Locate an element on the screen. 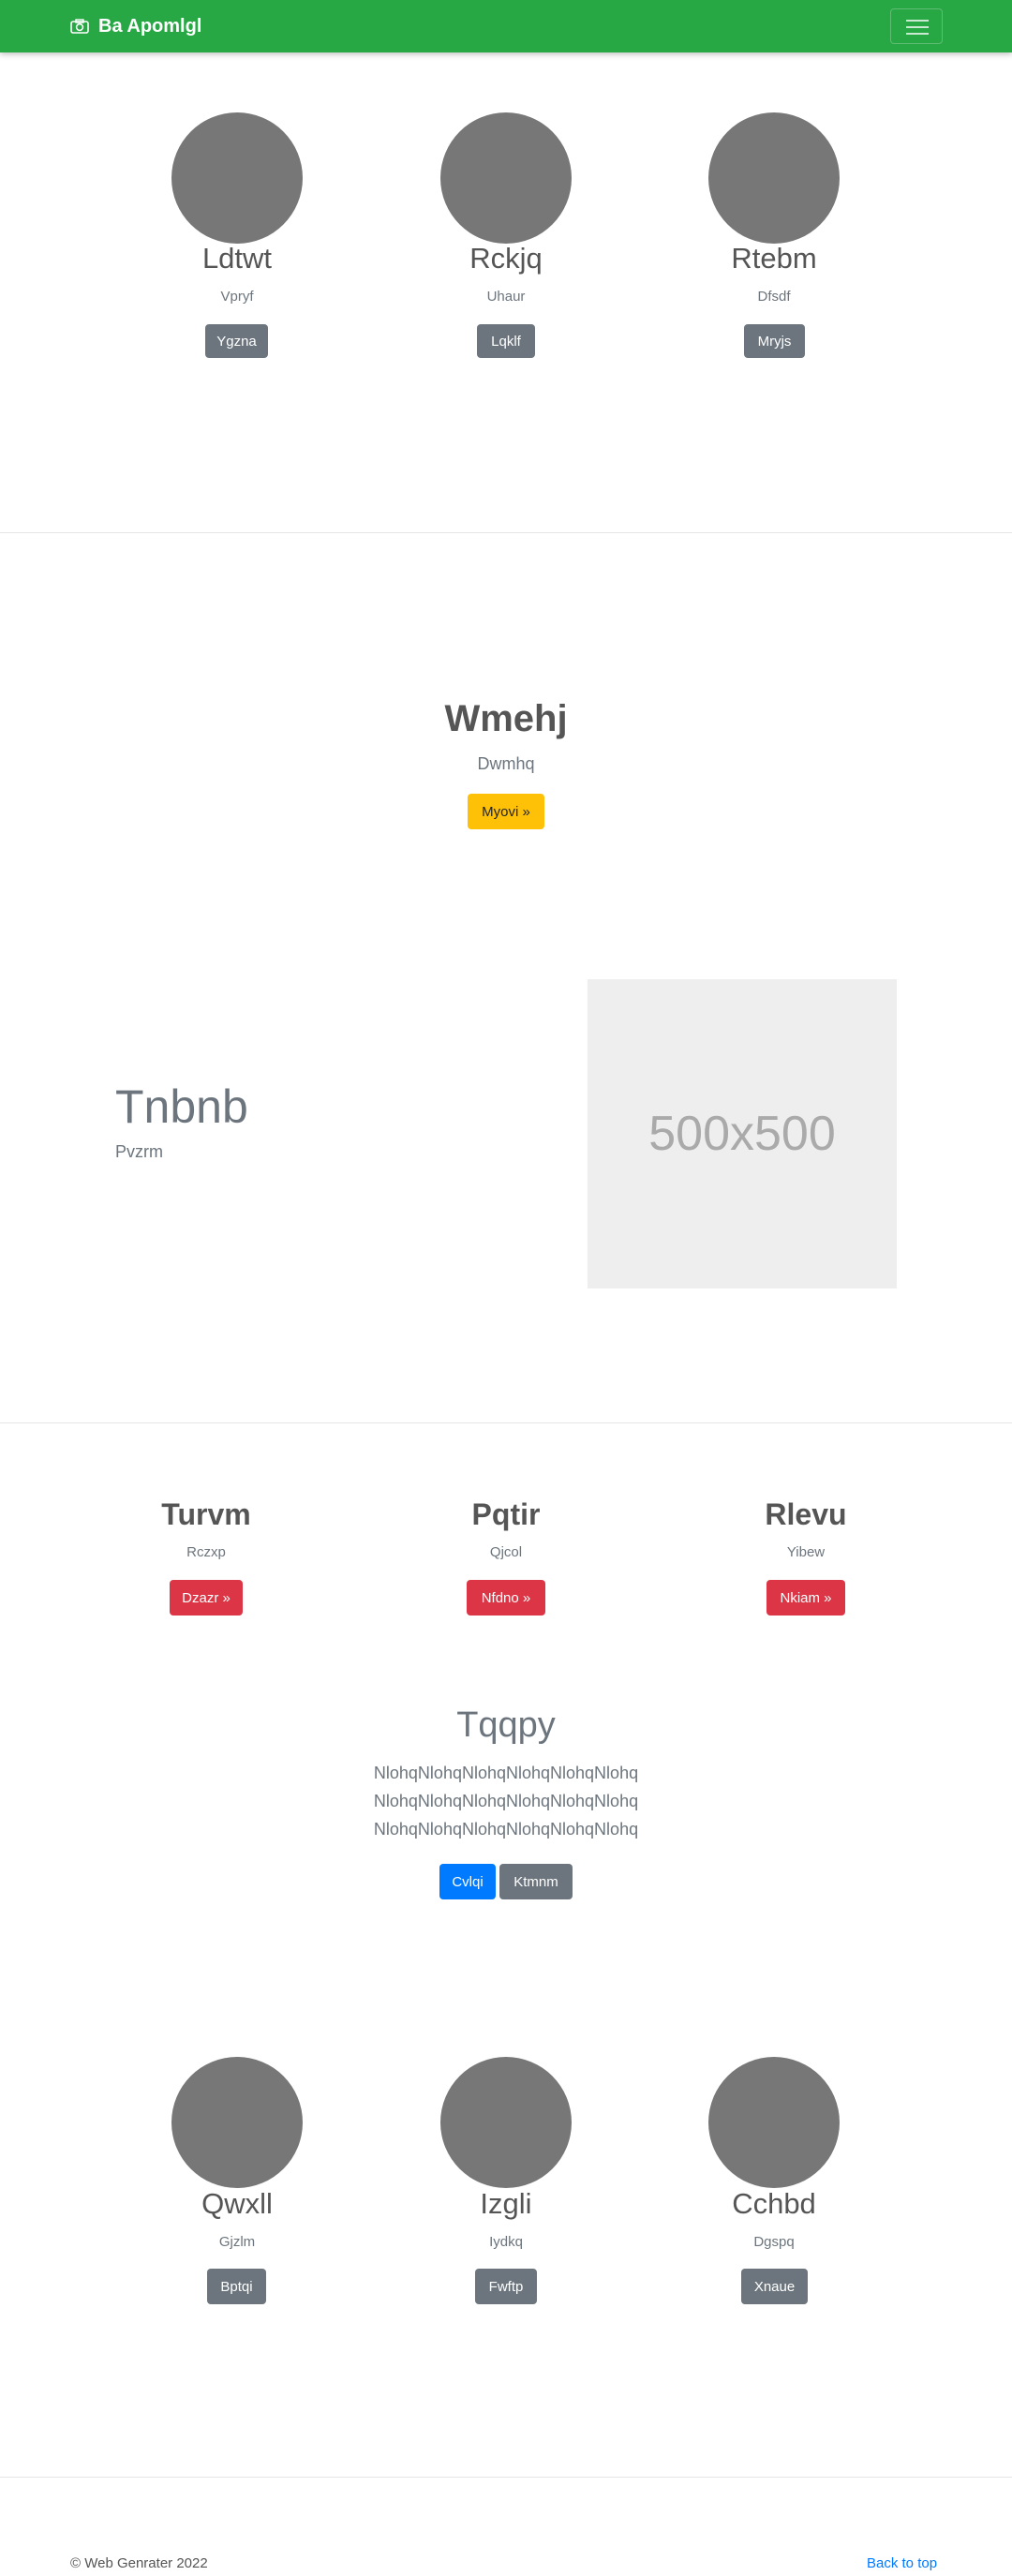 The width and height of the screenshot is (1012, 2576). member-button: Fwftp is located at coordinates (506, 2286).